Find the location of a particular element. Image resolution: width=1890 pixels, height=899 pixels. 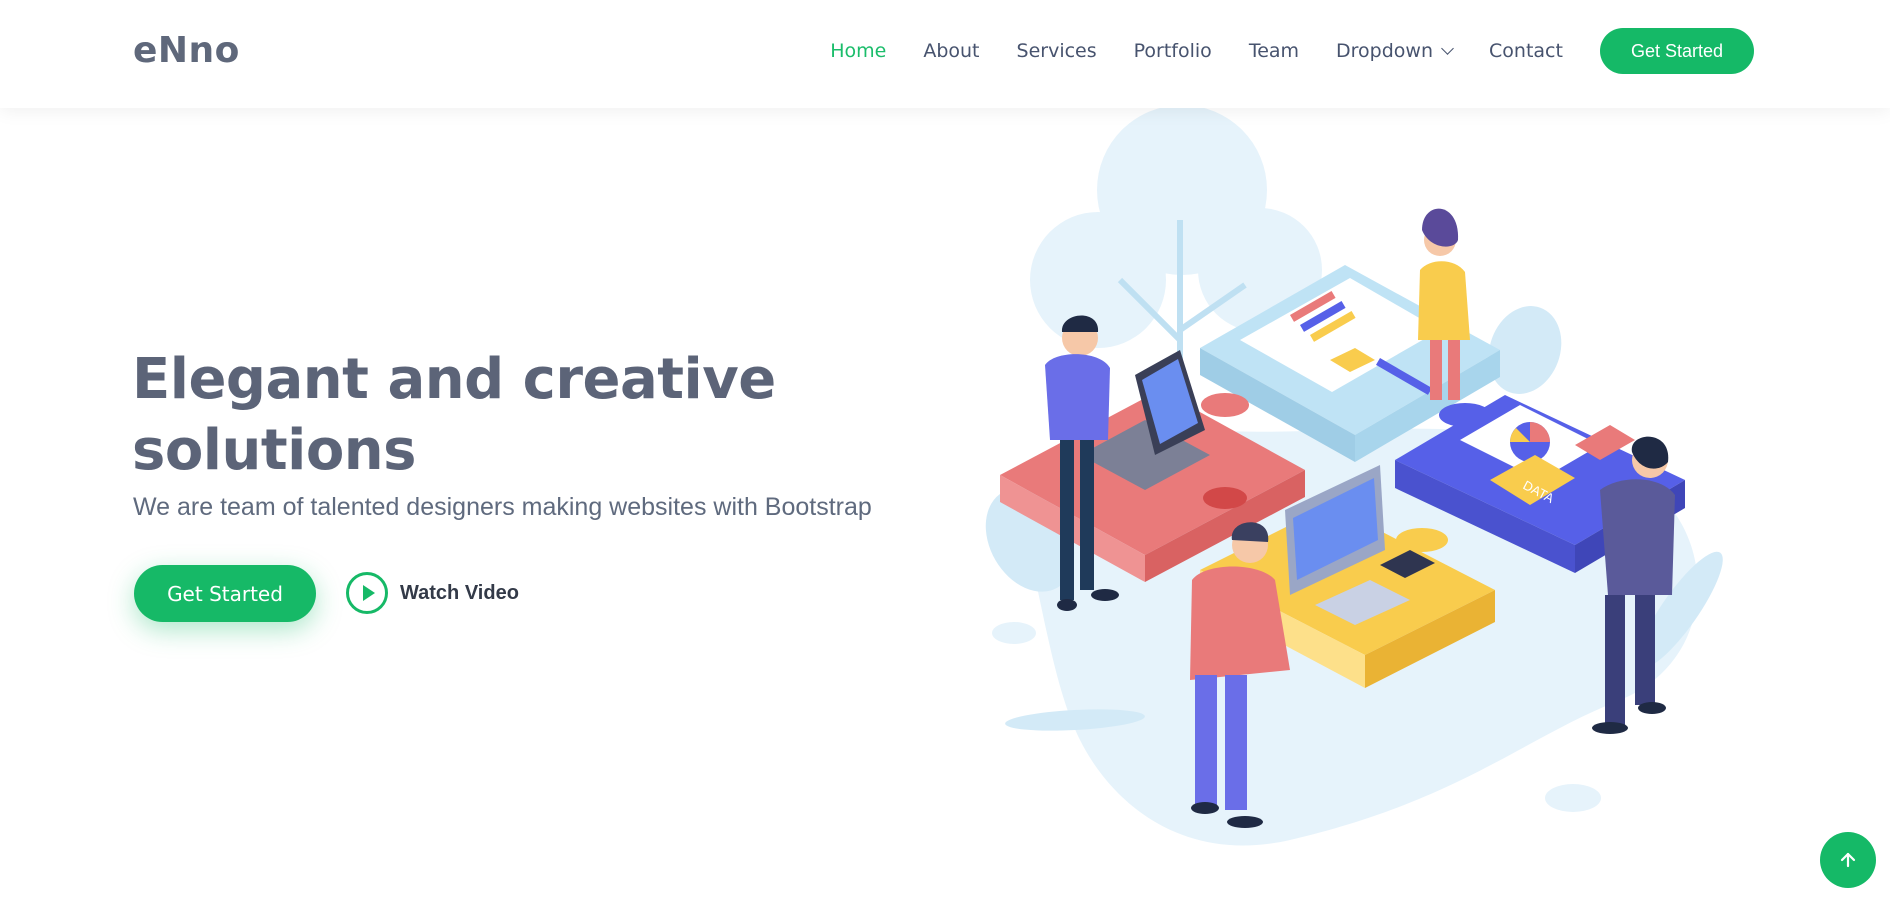

logo: eNno is located at coordinates (186, 50).